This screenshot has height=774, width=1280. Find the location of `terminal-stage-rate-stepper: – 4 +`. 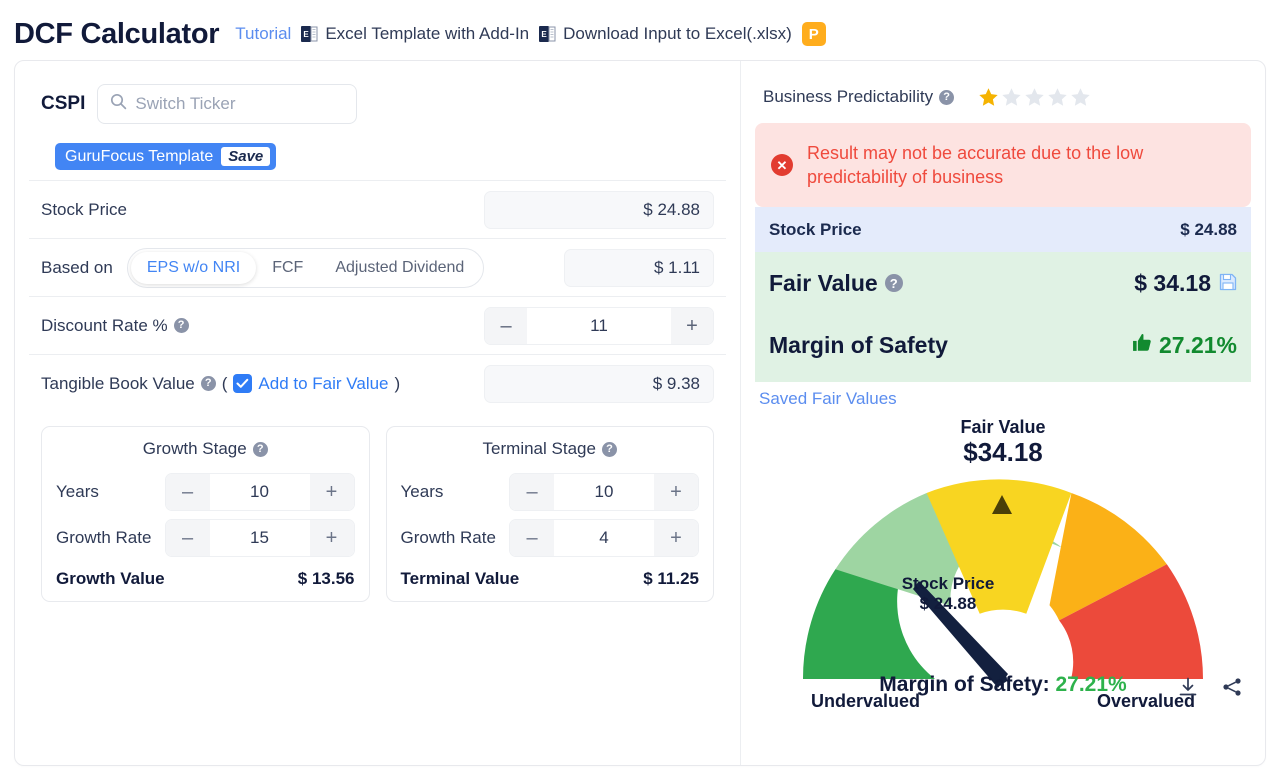

terminal-stage-rate-stepper: – 4 + is located at coordinates (604, 538).